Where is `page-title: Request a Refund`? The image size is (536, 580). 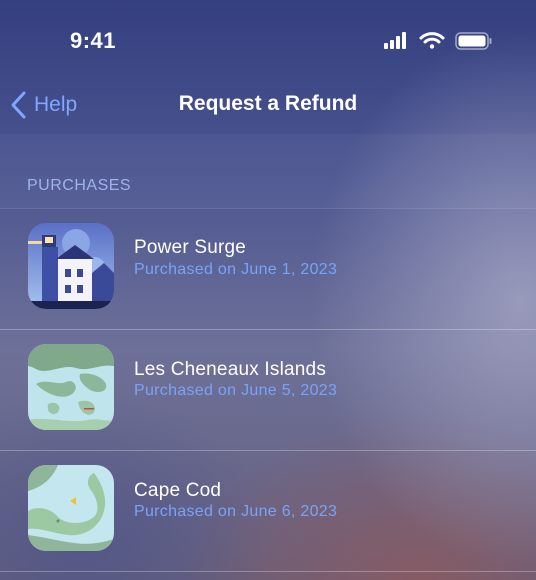 page-title: Request a Refund is located at coordinates (268, 103).